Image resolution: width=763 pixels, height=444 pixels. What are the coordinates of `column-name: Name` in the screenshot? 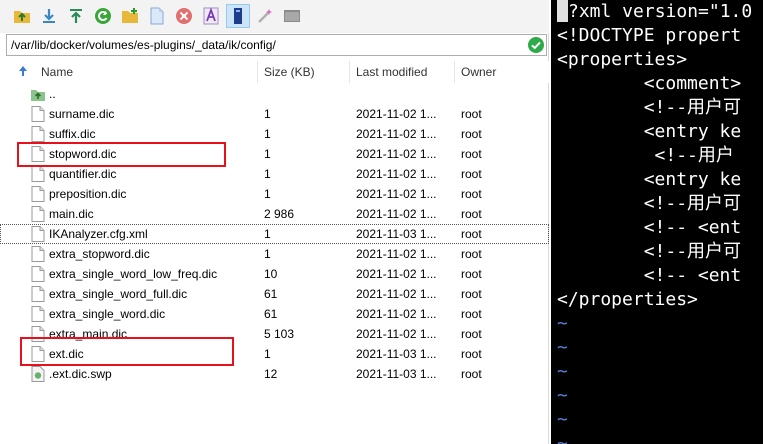 It's located at (146, 72).